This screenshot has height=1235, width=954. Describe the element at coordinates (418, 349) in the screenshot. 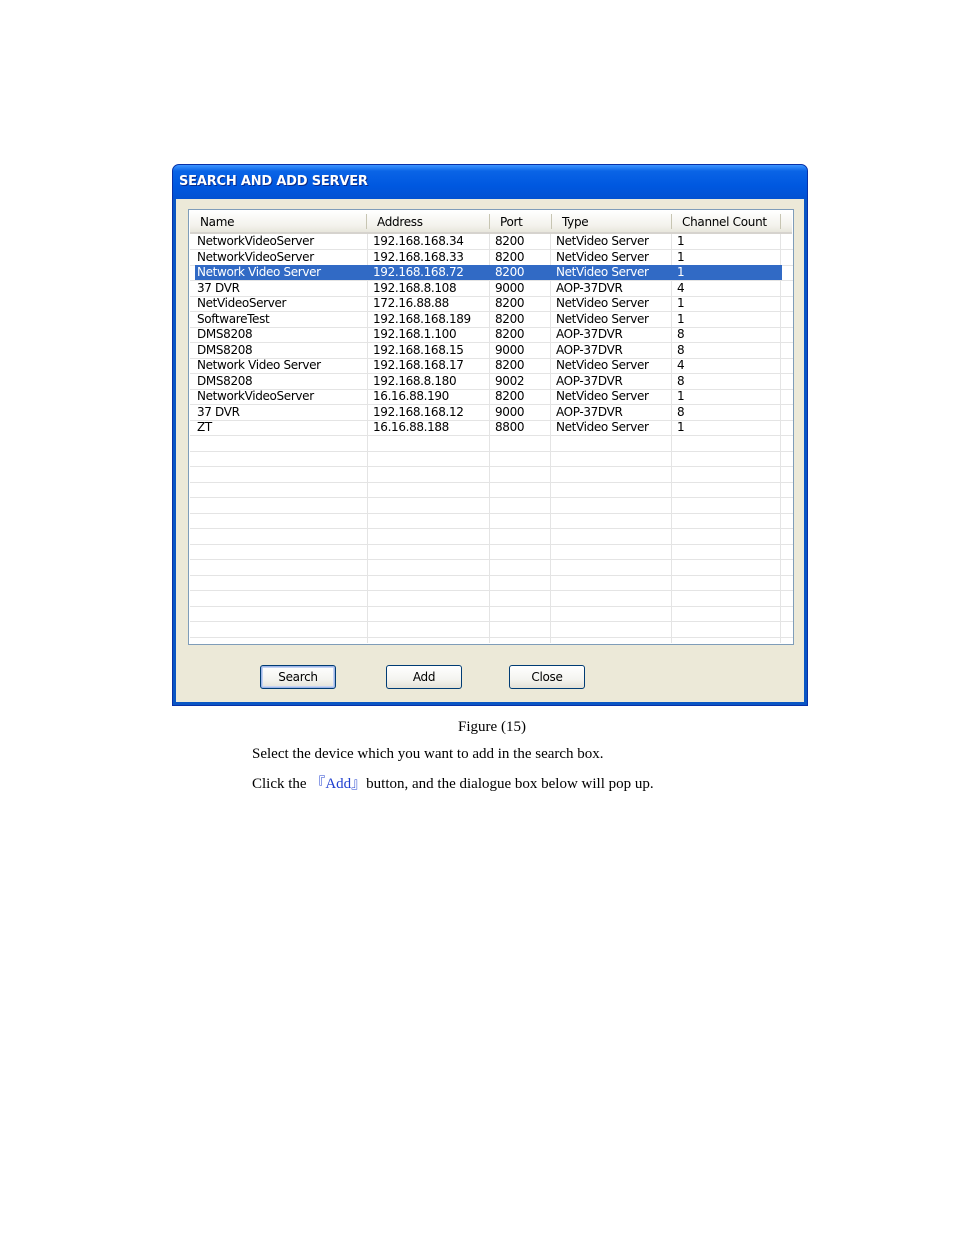

I see `table-cell: 192.168.168.15` at that location.